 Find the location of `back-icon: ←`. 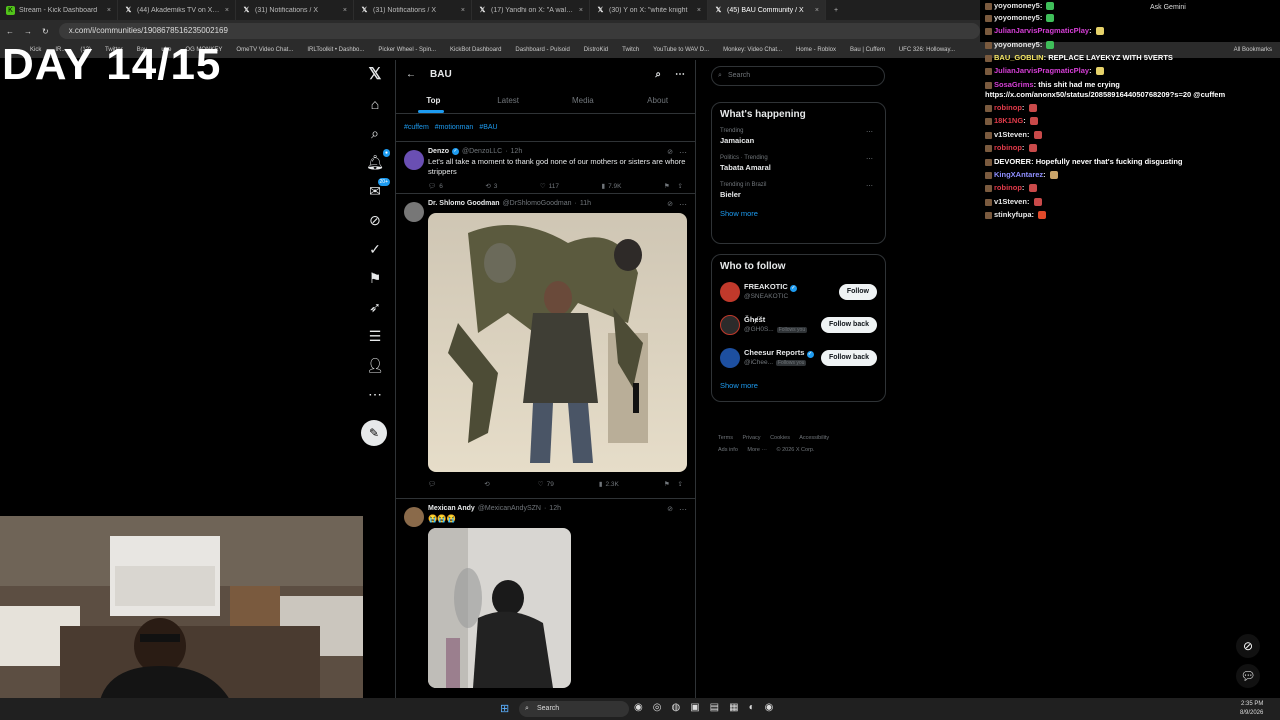

back-icon: ← is located at coordinates (10, 31).